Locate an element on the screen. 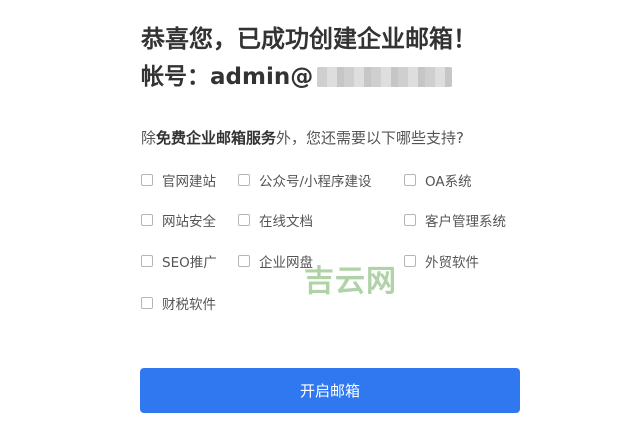  option-enterprise-drive: 企业网盘 is located at coordinates (275, 261).